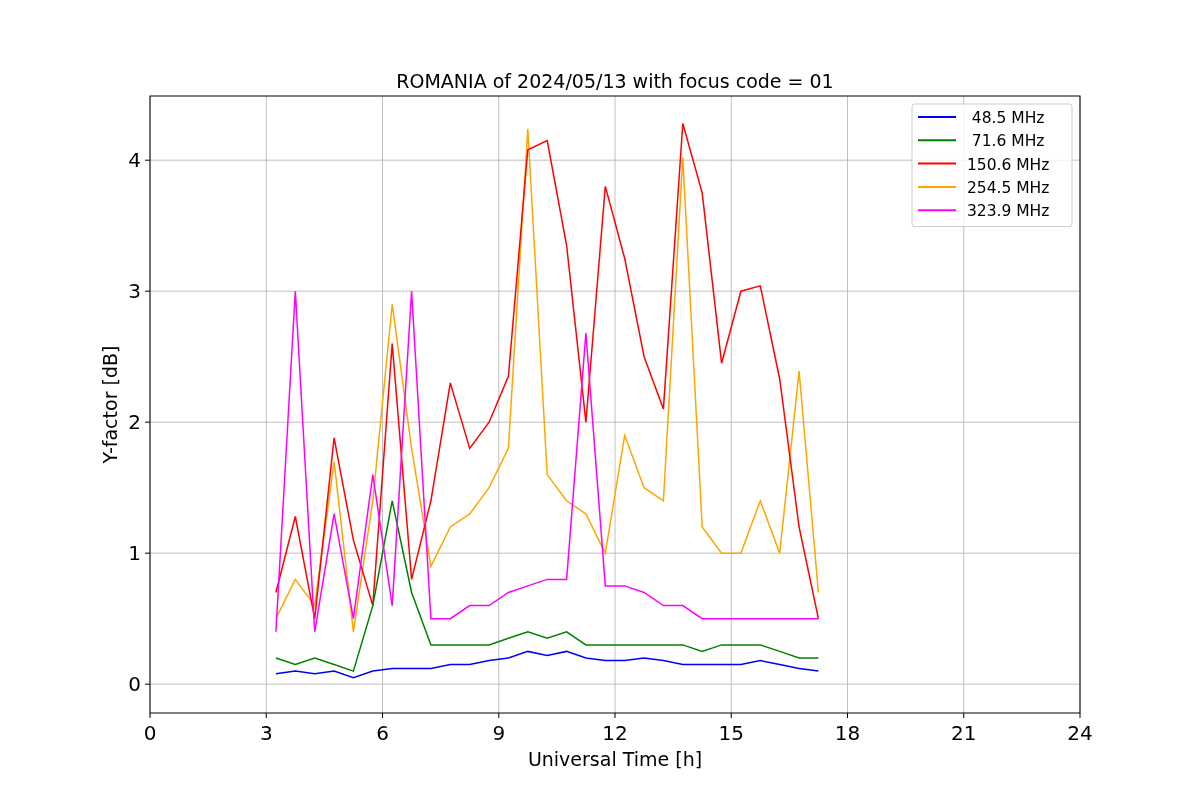 This screenshot has width=1200, height=800. What do you see at coordinates (499, 733) in the screenshot?
I see `tick-label: 9` at bounding box center [499, 733].